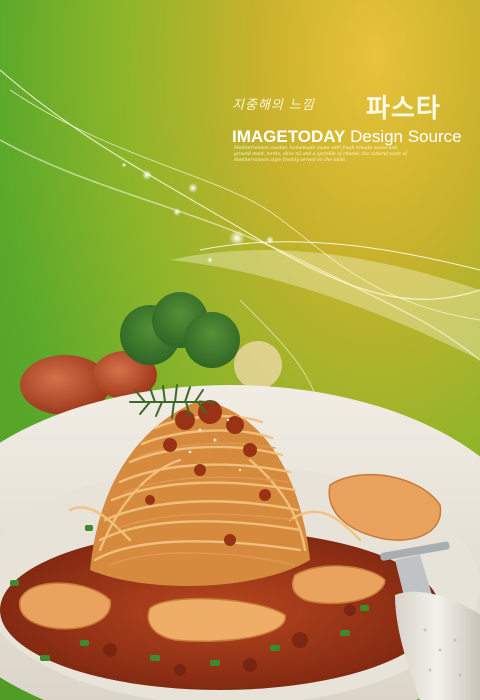  What do you see at coordinates (403, 109) in the screenshot?
I see `korean-title: 파스타` at bounding box center [403, 109].